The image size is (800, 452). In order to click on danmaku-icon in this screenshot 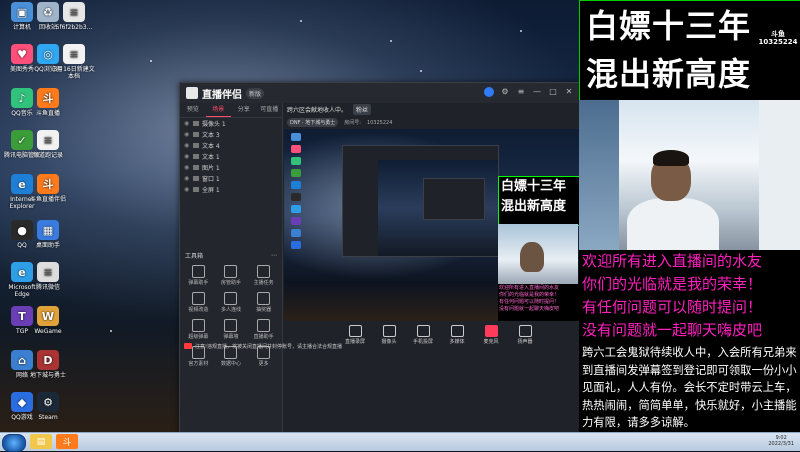, I will do `click(198, 271)`.